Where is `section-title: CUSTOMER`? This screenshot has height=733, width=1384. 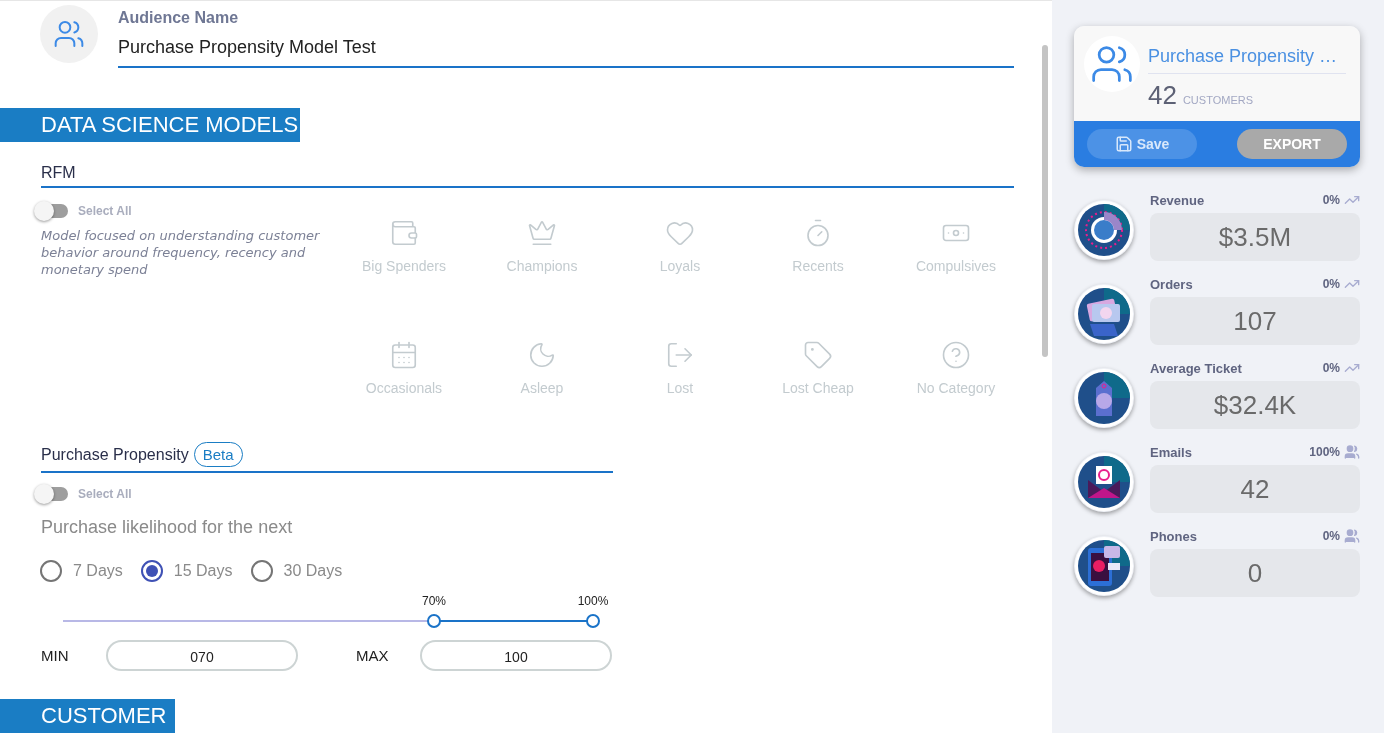 section-title: CUSTOMER is located at coordinates (87, 716).